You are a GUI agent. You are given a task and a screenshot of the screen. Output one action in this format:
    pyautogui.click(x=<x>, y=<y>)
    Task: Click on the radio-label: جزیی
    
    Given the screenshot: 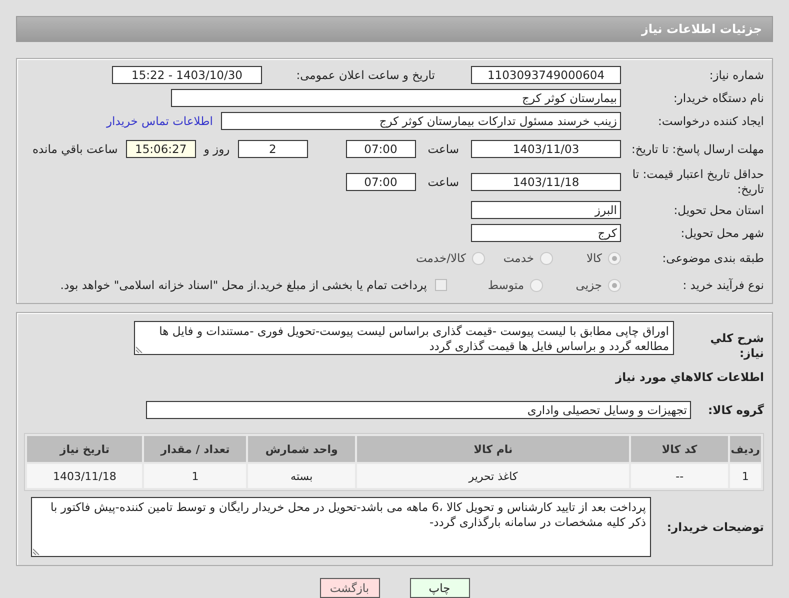 What is the action you would take?
    pyautogui.click(x=589, y=285)
    